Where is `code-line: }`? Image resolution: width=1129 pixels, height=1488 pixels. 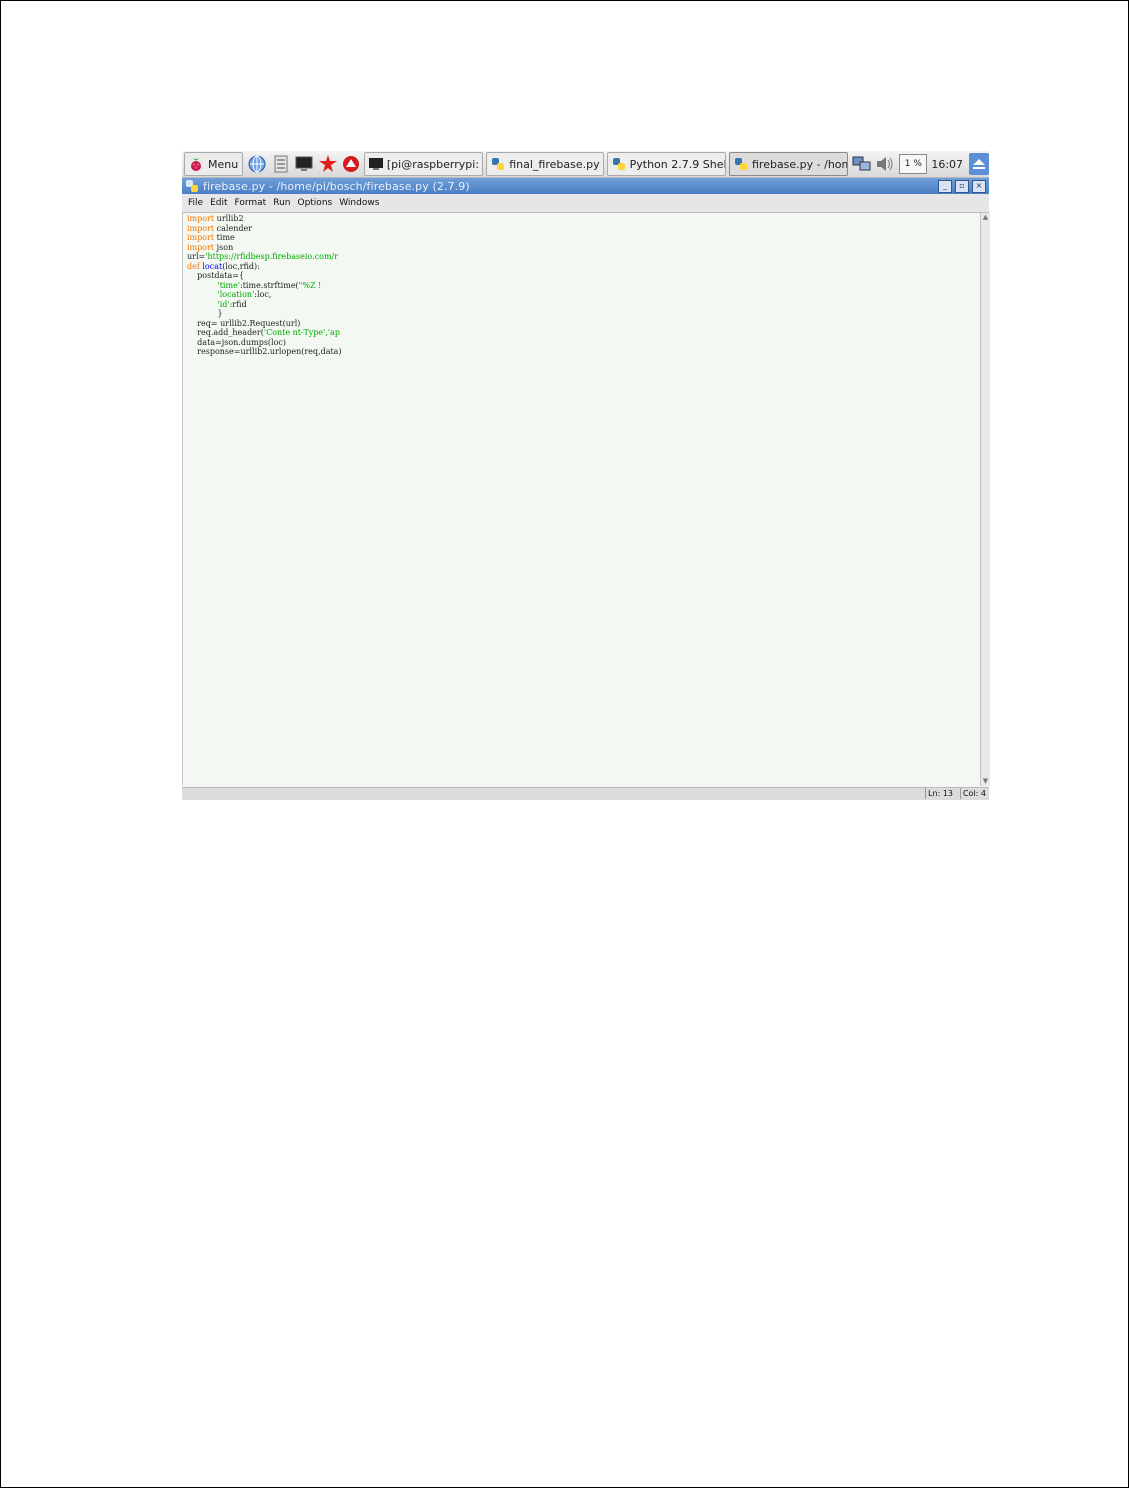
code-line: } is located at coordinates (264, 314).